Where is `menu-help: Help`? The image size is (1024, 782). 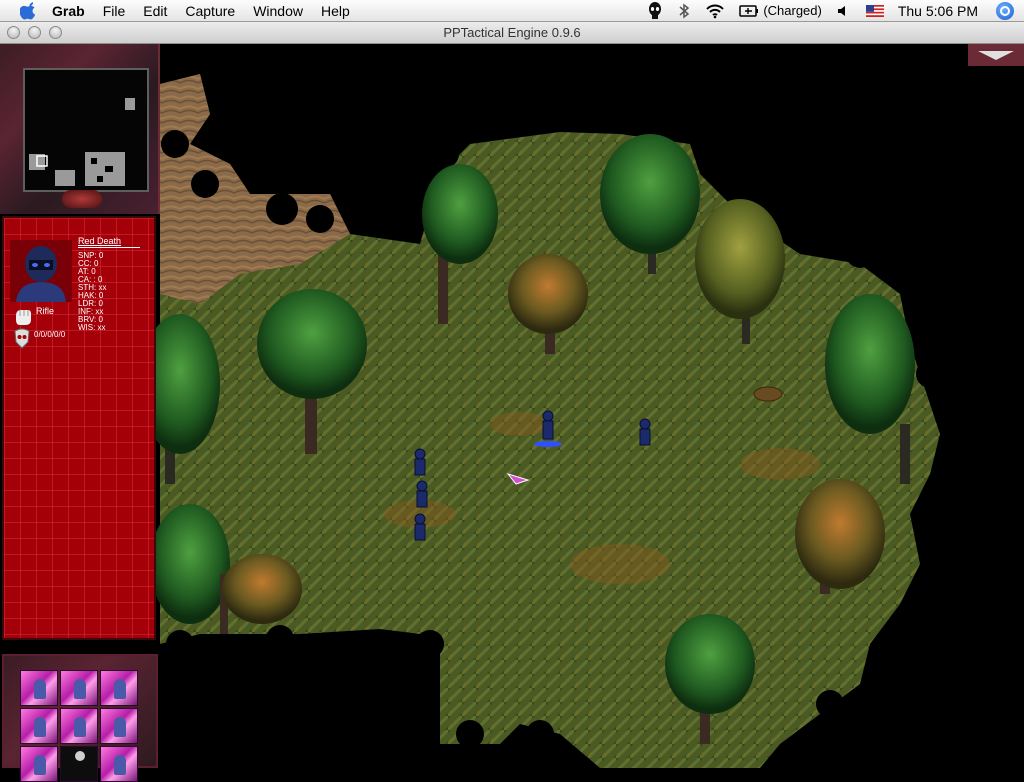
menu-help: Help is located at coordinates (335, 11).